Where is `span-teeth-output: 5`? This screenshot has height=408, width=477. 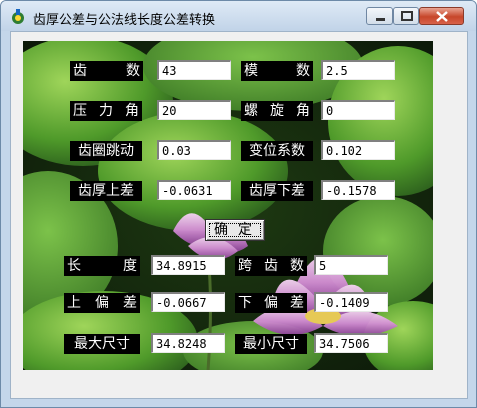
span-teeth-output: 5 is located at coordinates (351, 265).